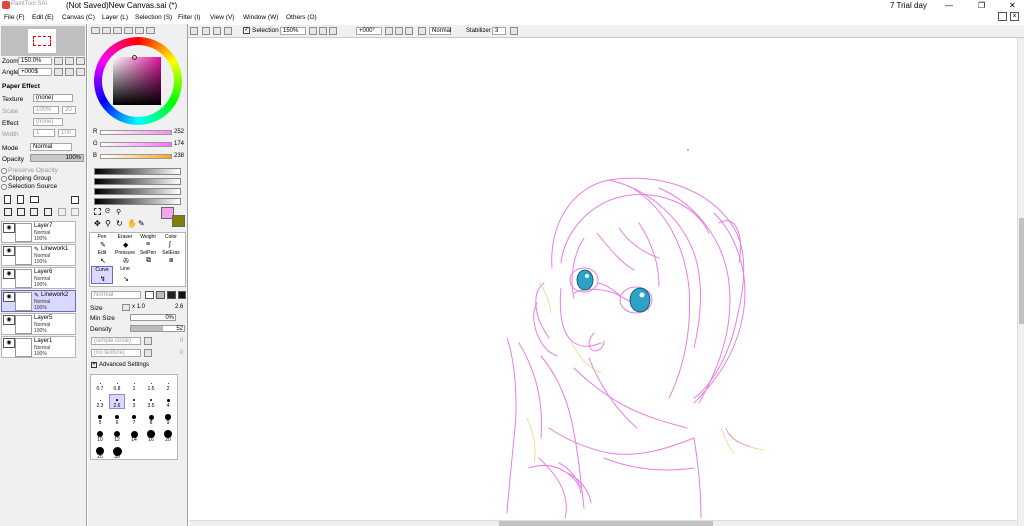  What do you see at coordinates (1012, 5) in the screenshot?
I see `close-button: ✕` at bounding box center [1012, 5].